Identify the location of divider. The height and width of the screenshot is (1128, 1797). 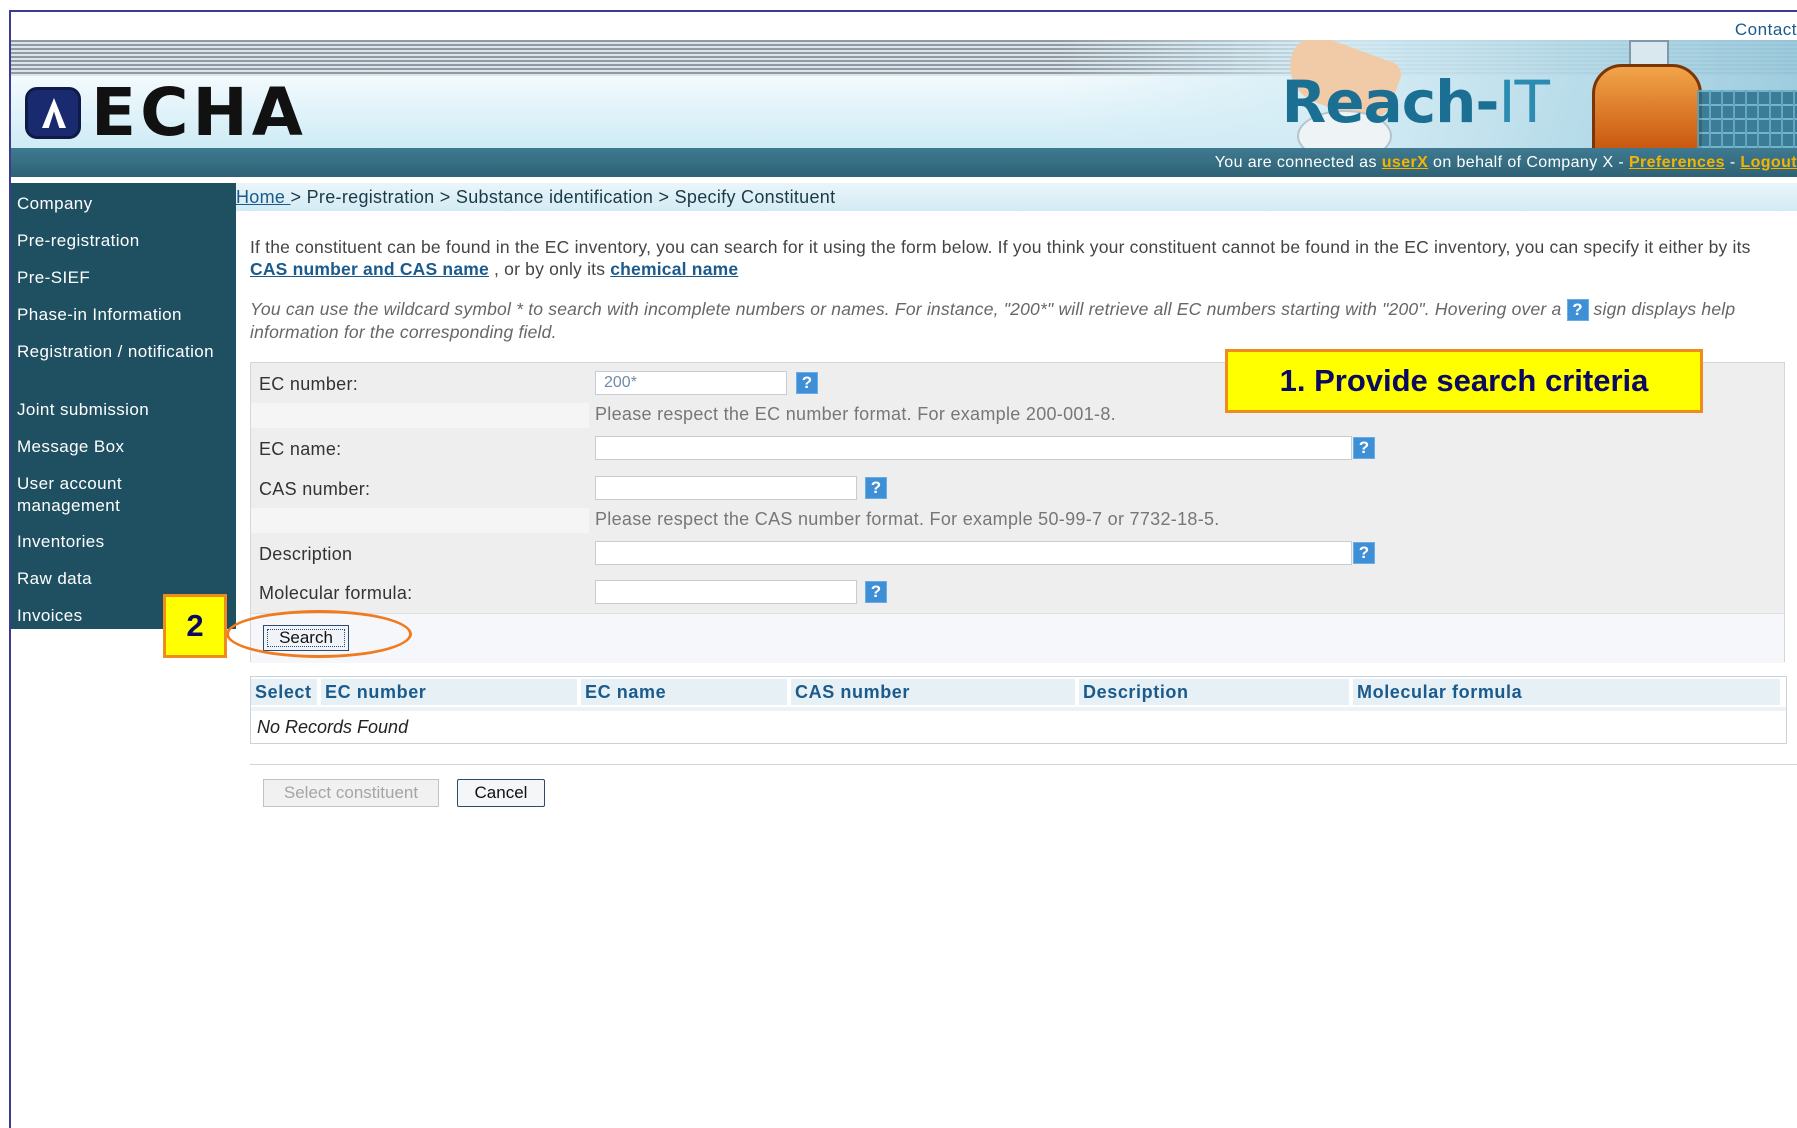
(1023, 764).